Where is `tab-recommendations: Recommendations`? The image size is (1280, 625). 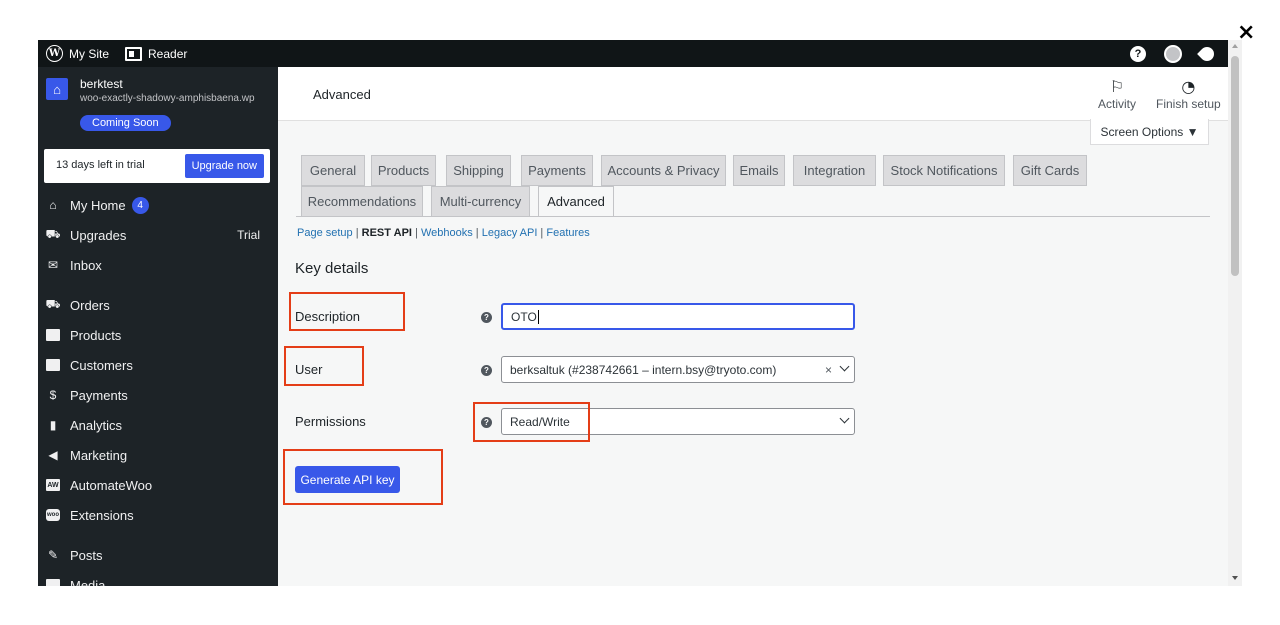
tab-recommendations: Recommendations is located at coordinates (362, 201).